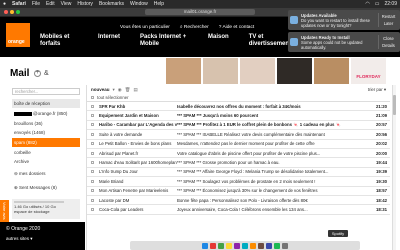 This screenshot has height=250, width=400. Describe the element at coordinates (236, 27) in the screenshot. I see `help-link: ? Aide et contact` at that location.